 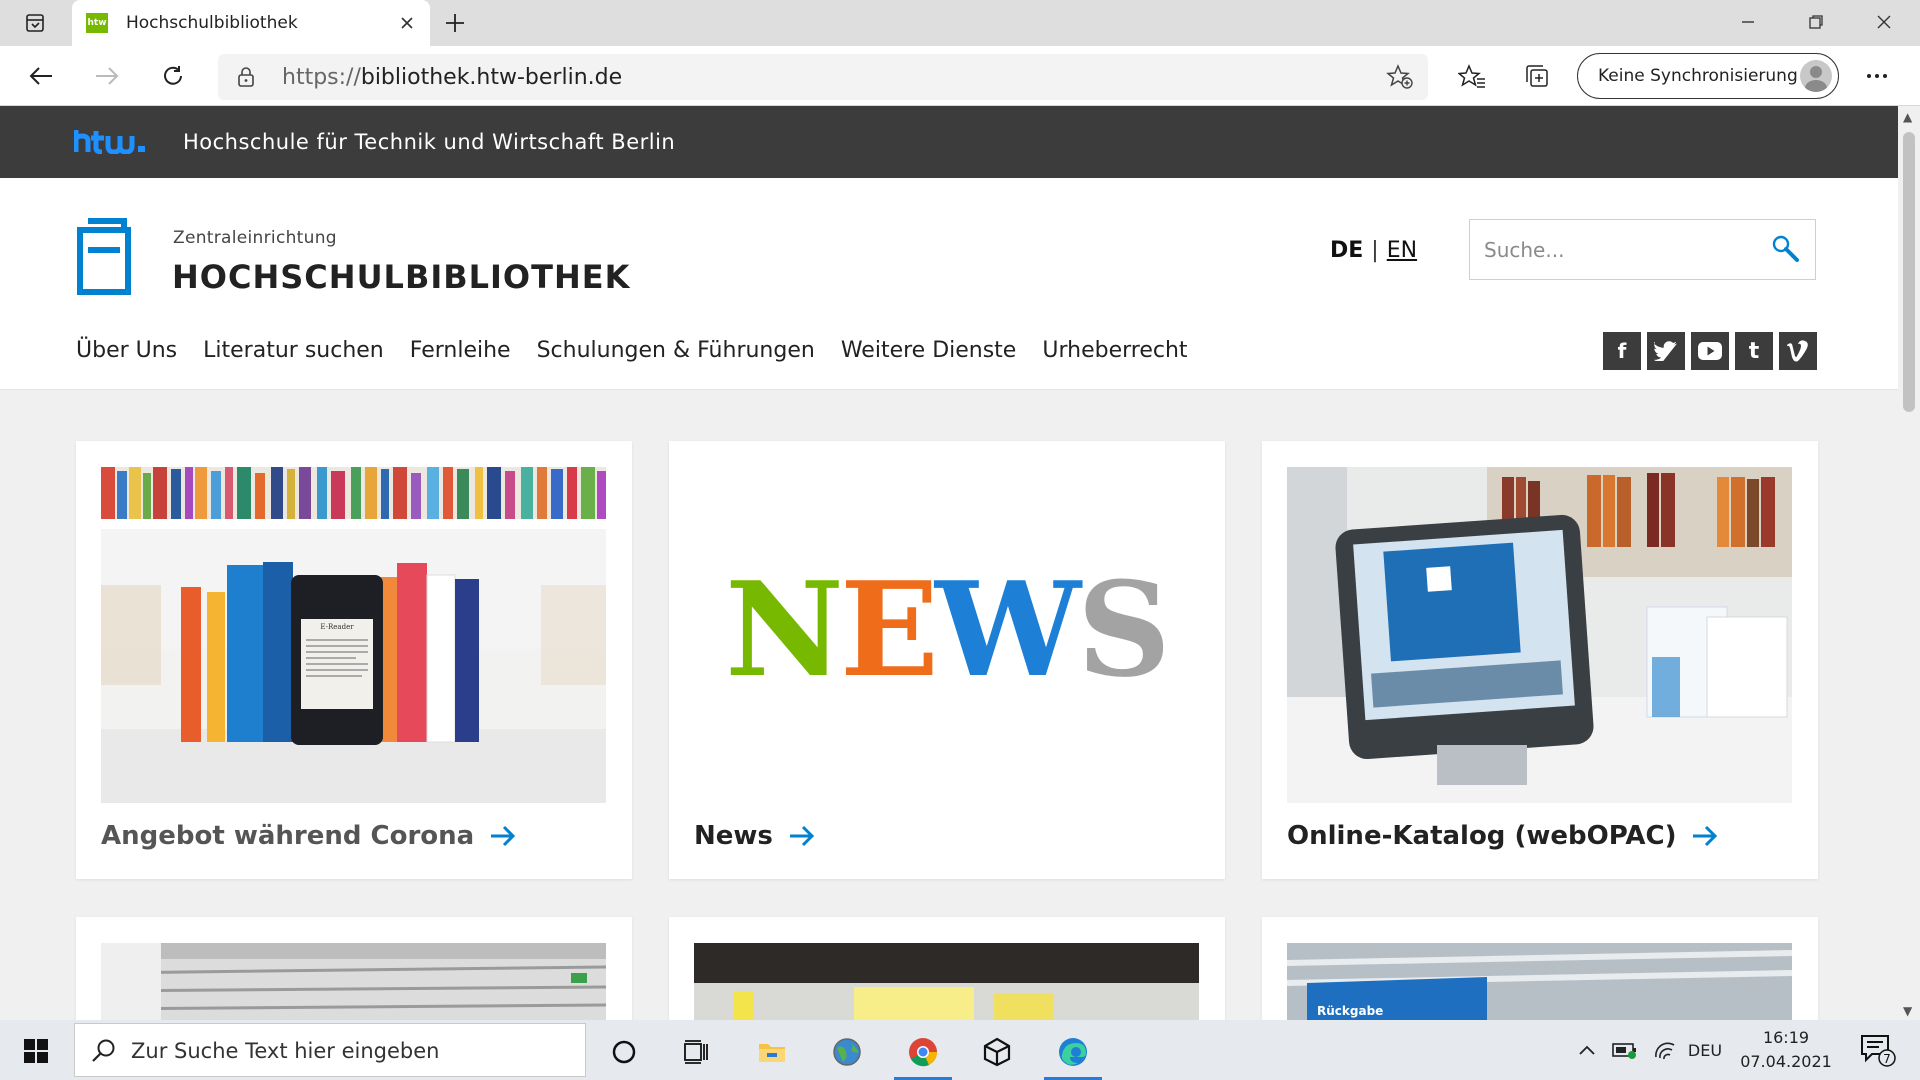 I want to click on edge-icon, so click(x=1073, y=1052).